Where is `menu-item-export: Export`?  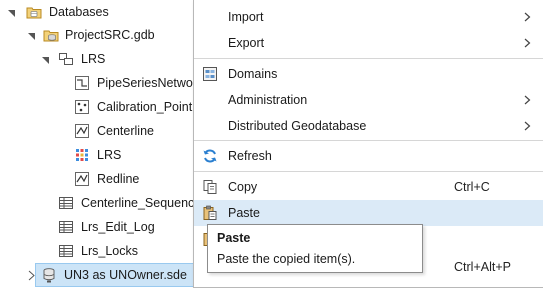 menu-item-export: Export is located at coordinates (368, 43).